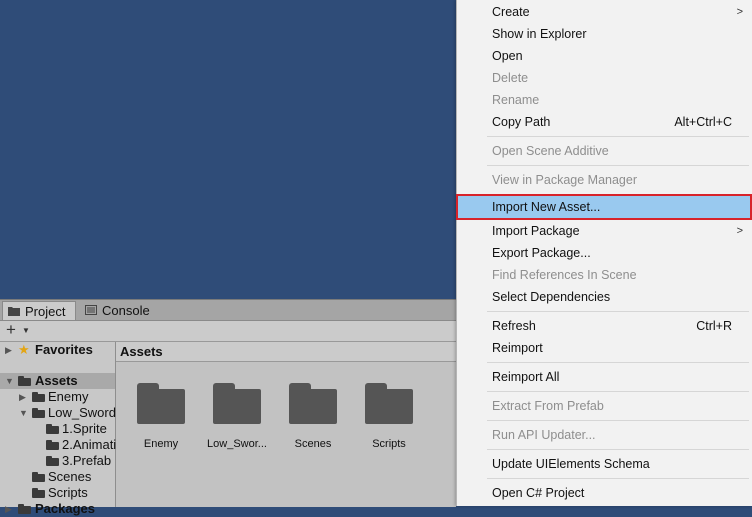 Image resolution: width=752 pixels, height=517 pixels. Describe the element at coordinates (604, 493) in the screenshot. I see `menu-item-open-csharp-project: Open C# Project` at that location.